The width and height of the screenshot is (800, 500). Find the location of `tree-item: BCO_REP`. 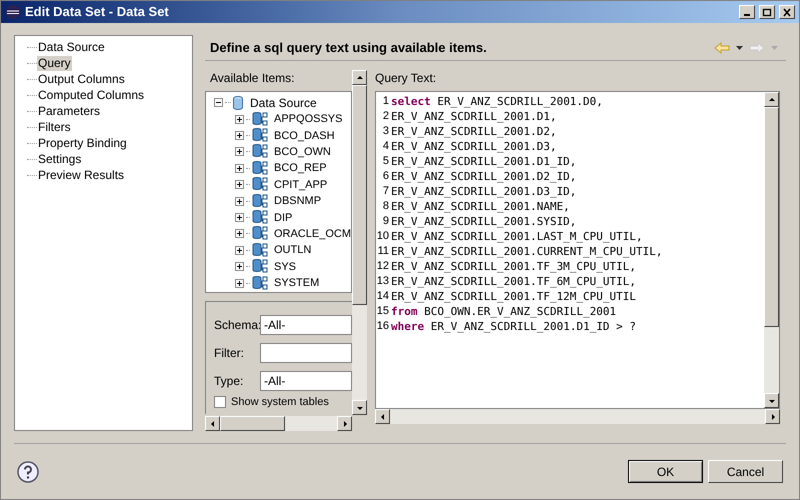

tree-item: BCO_REP is located at coordinates (300, 168).